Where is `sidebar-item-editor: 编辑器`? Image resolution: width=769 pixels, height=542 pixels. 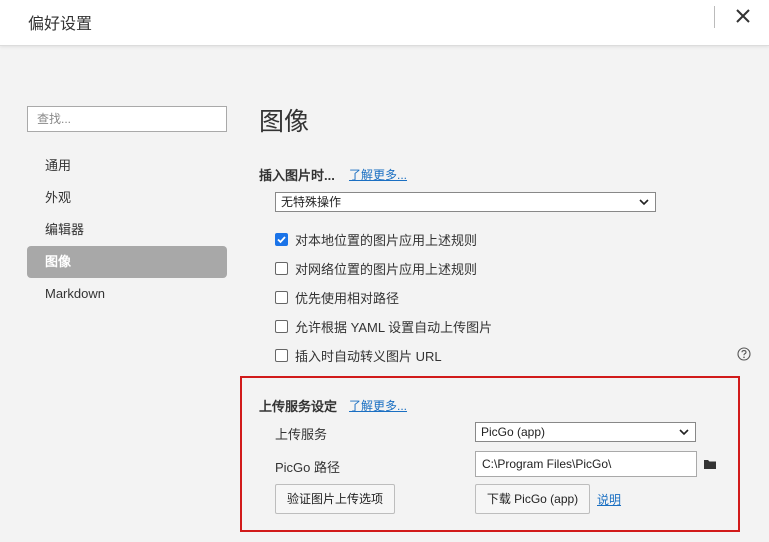
sidebar-item-editor: 编辑器 is located at coordinates (127, 230).